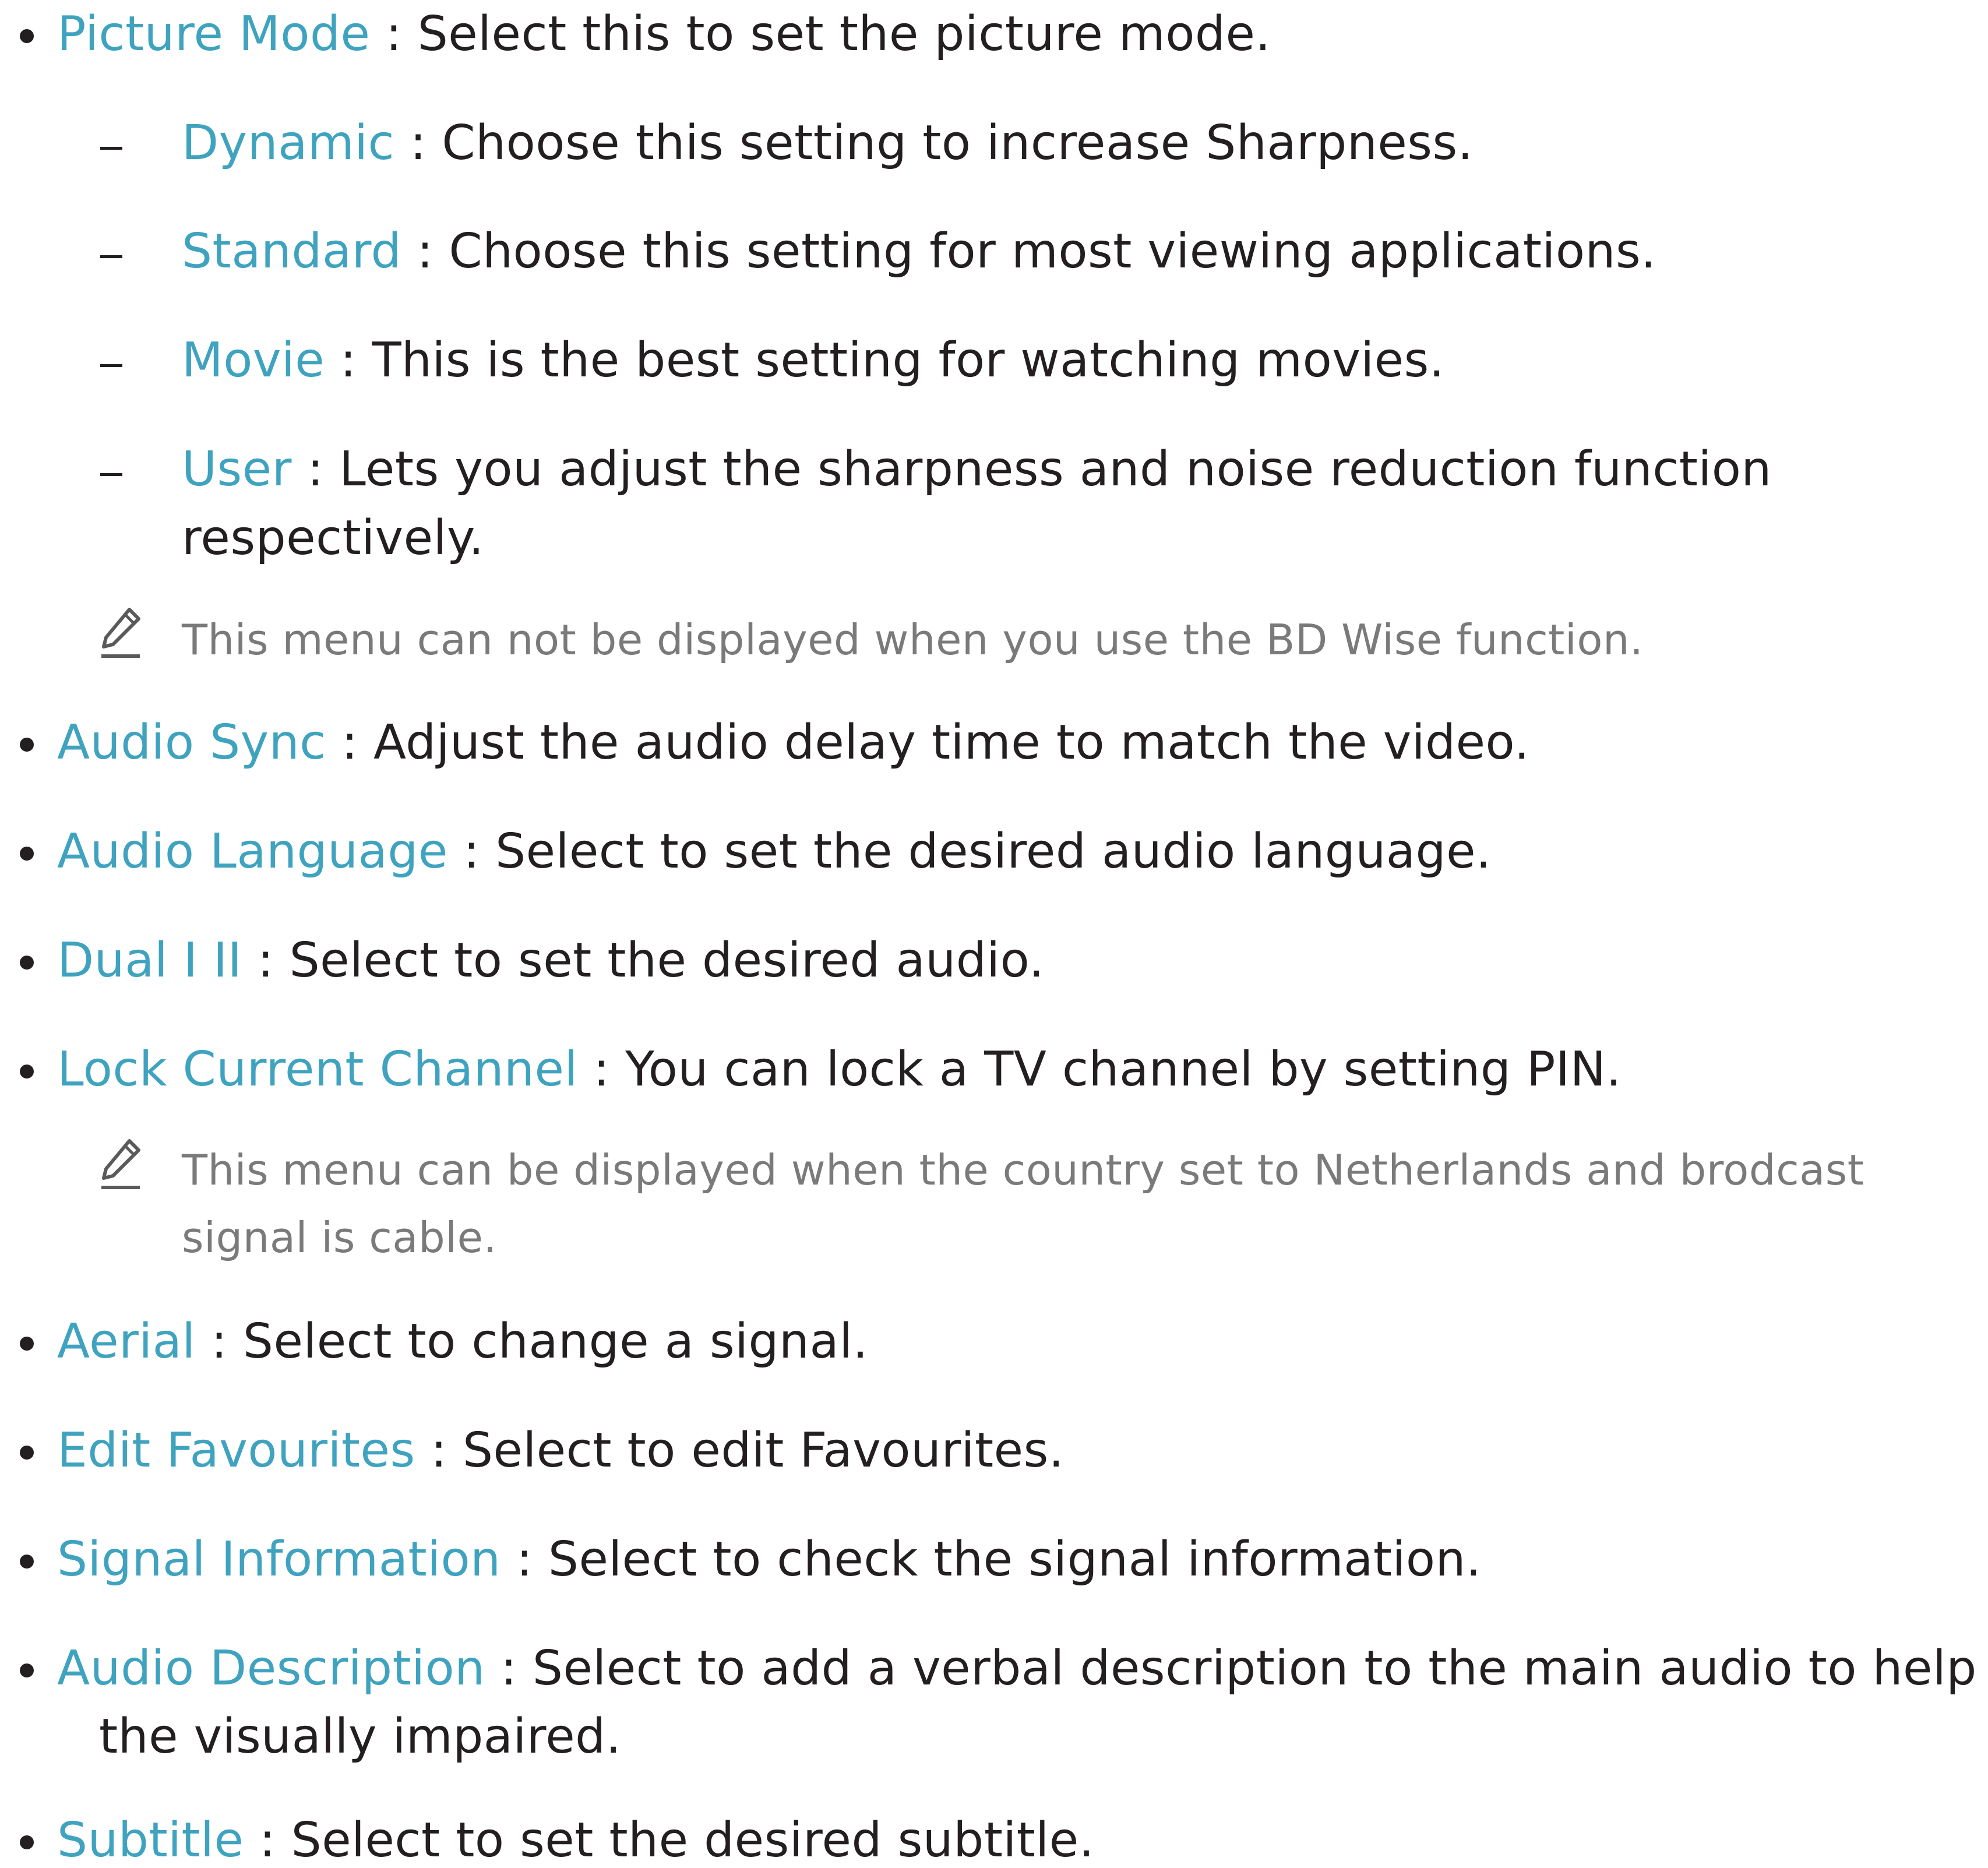 The image size is (1988, 1868). What do you see at coordinates (237, 469) in the screenshot?
I see `term-user: User` at bounding box center [237, 469].